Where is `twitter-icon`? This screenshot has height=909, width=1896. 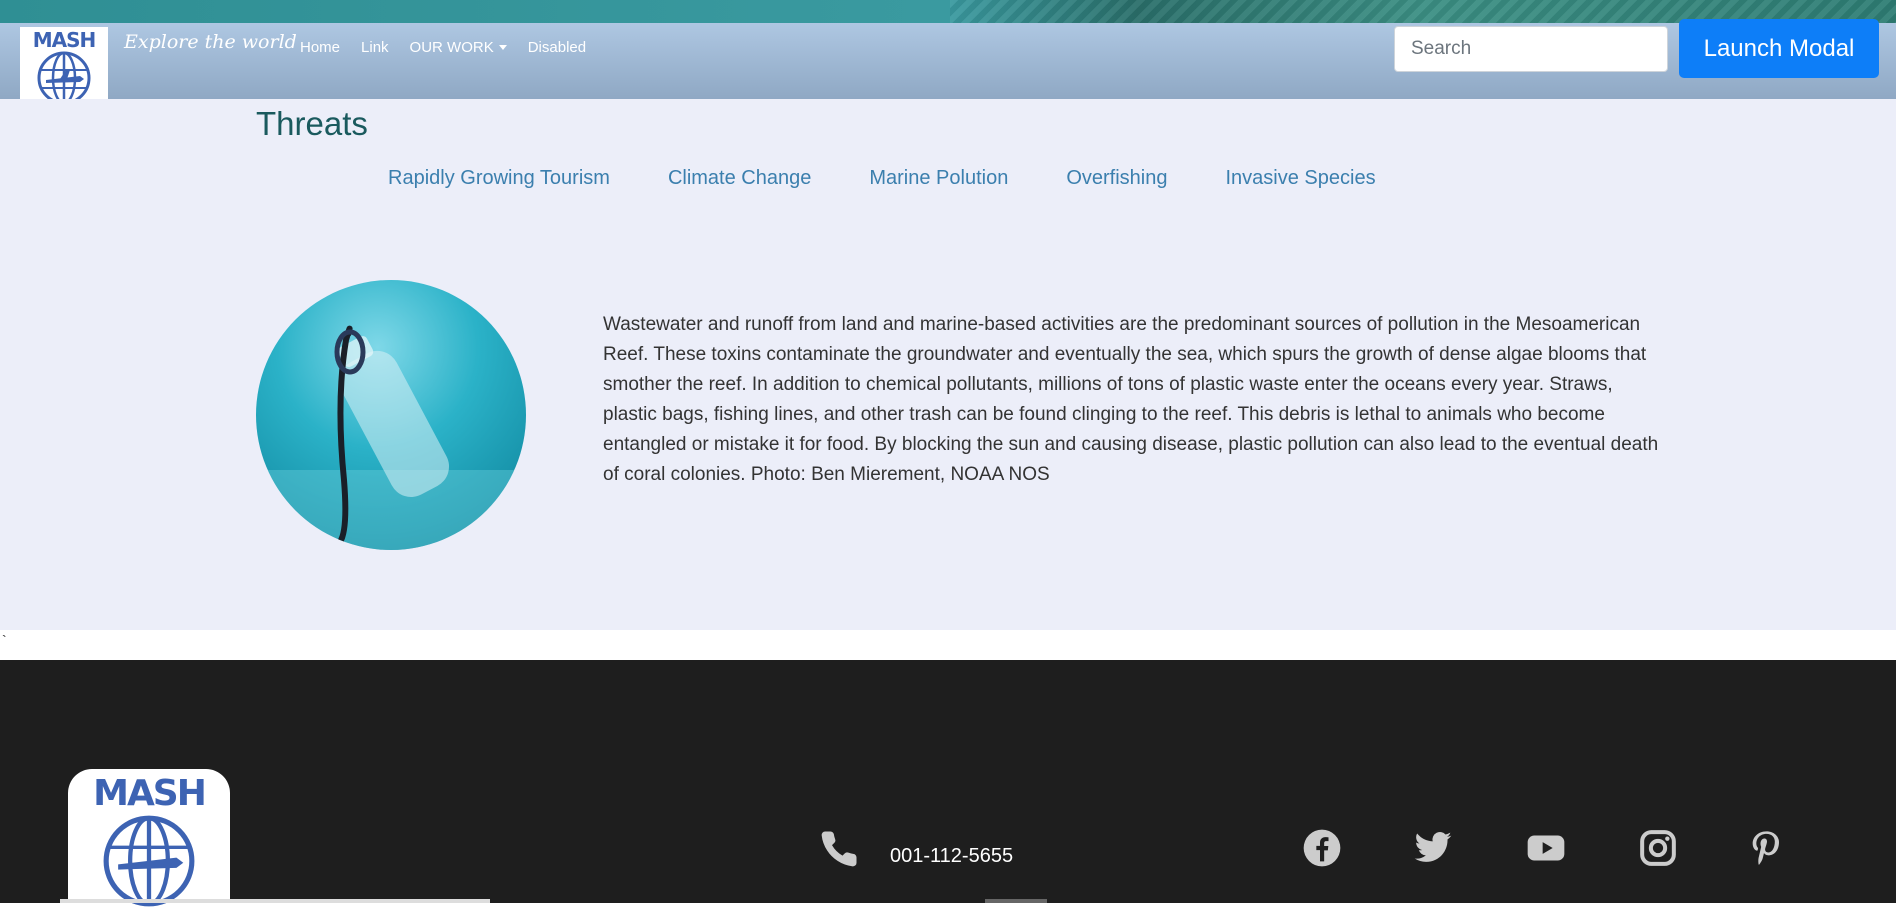
twitter-icon is located at coordinates (1433, 848).